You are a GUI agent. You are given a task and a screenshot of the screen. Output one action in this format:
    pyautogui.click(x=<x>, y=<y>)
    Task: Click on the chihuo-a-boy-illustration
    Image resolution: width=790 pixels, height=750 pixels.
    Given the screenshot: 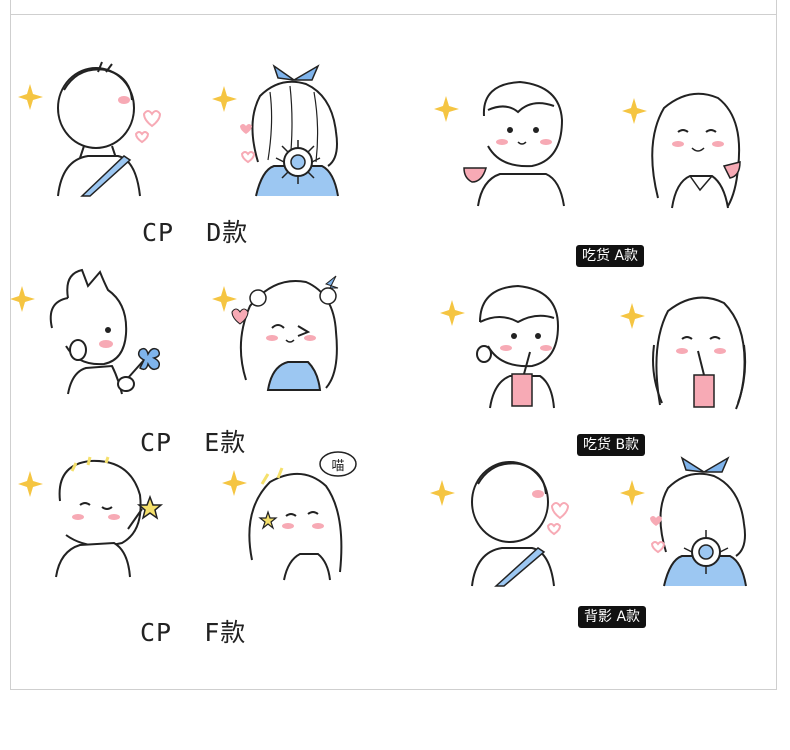 What is the action you would take?
    pyautogui.click(x=504, y=143)
    